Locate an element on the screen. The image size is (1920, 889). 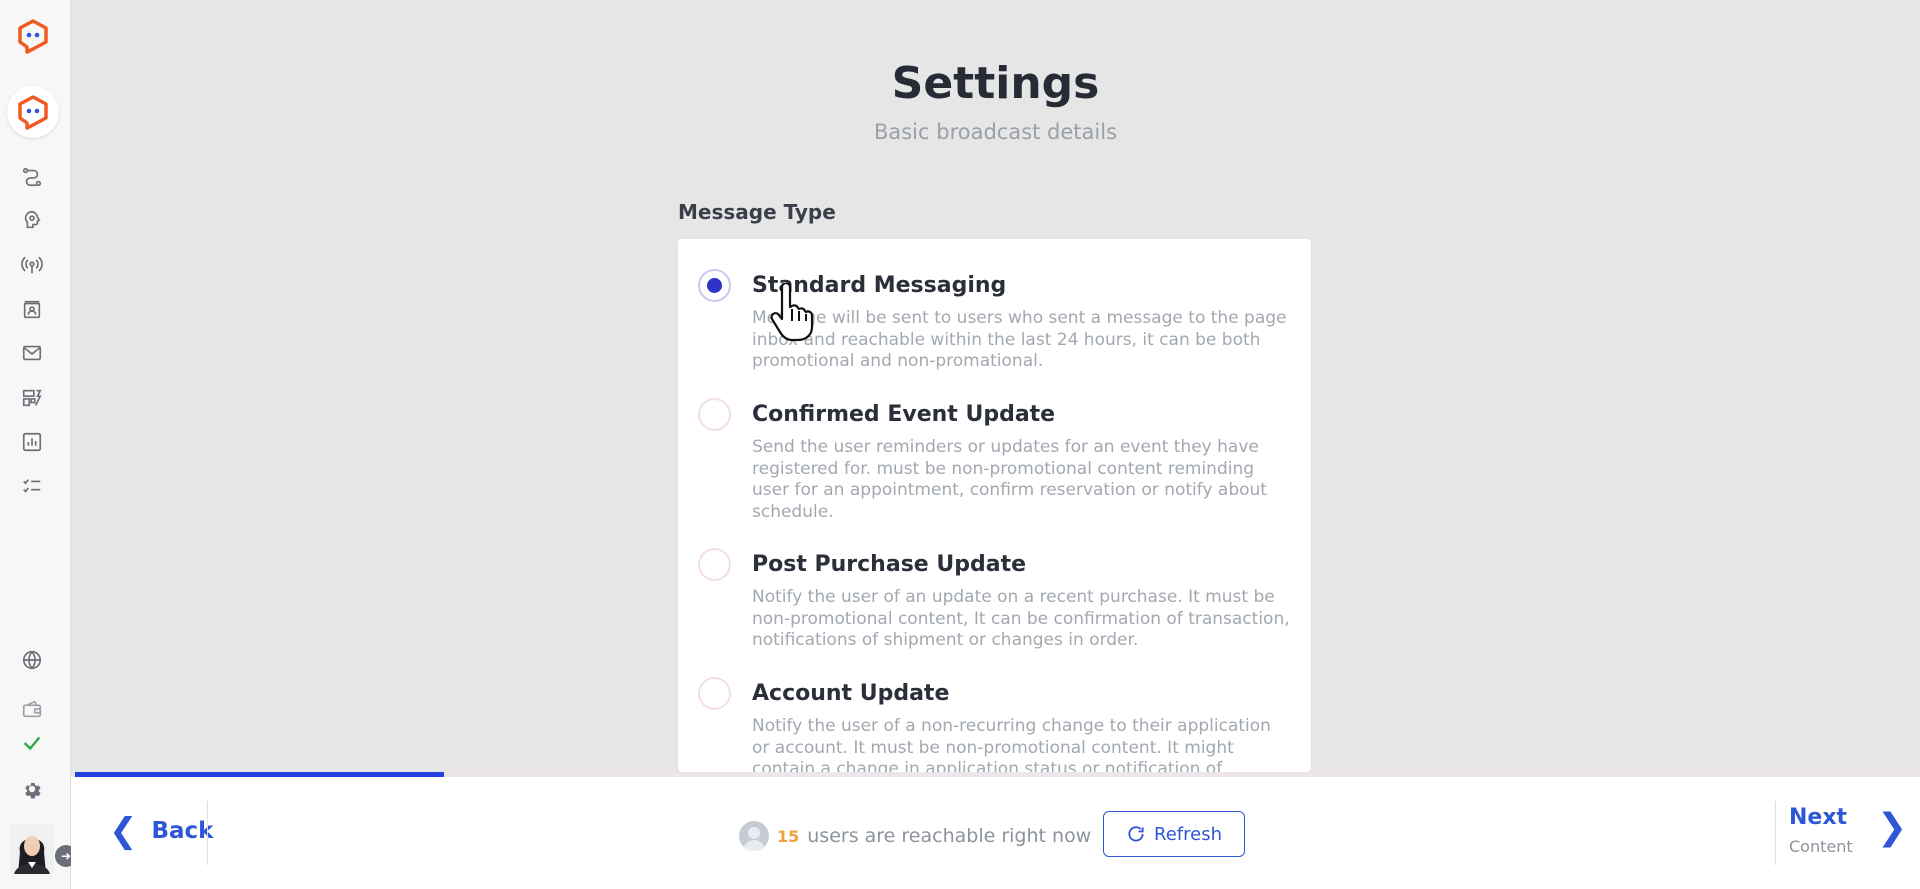
page-subtitle: Basic broadcast details is located at coordinates (995, 132).